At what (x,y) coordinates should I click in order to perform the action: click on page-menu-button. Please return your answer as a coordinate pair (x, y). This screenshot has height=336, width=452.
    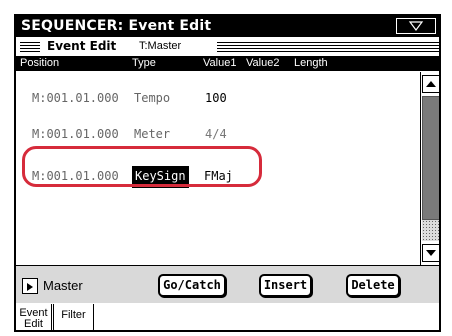
    Looking at the image, I should click on (416, 26).